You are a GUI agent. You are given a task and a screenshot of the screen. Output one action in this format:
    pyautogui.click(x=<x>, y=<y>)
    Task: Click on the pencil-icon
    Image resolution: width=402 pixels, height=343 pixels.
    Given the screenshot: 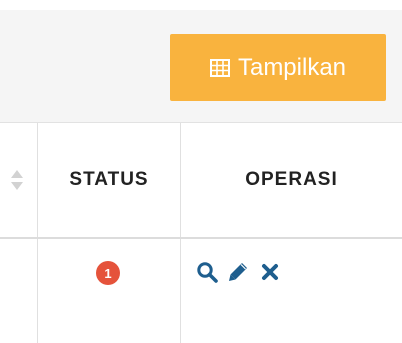 What is the action you would take?
    pyautogui.click(x=238, y=272)
    